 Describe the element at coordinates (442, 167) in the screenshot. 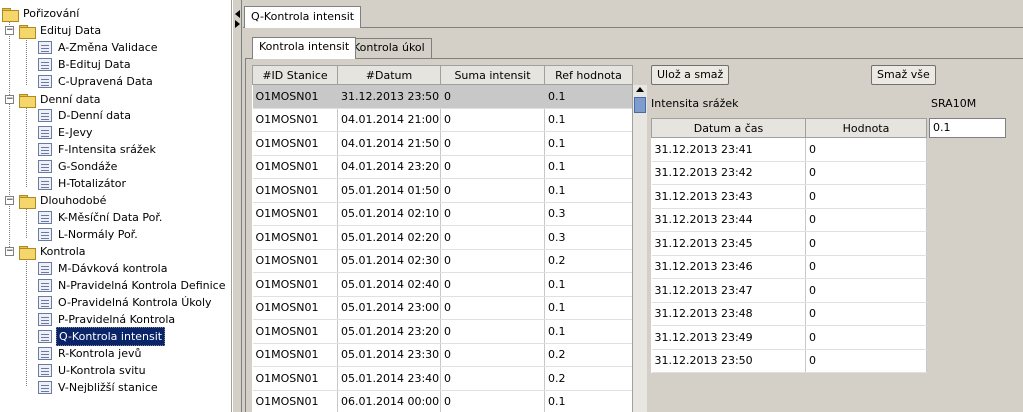

I see `table-row: O1MOSN01 04.01.2014 23:20 0 0.1` at that location.